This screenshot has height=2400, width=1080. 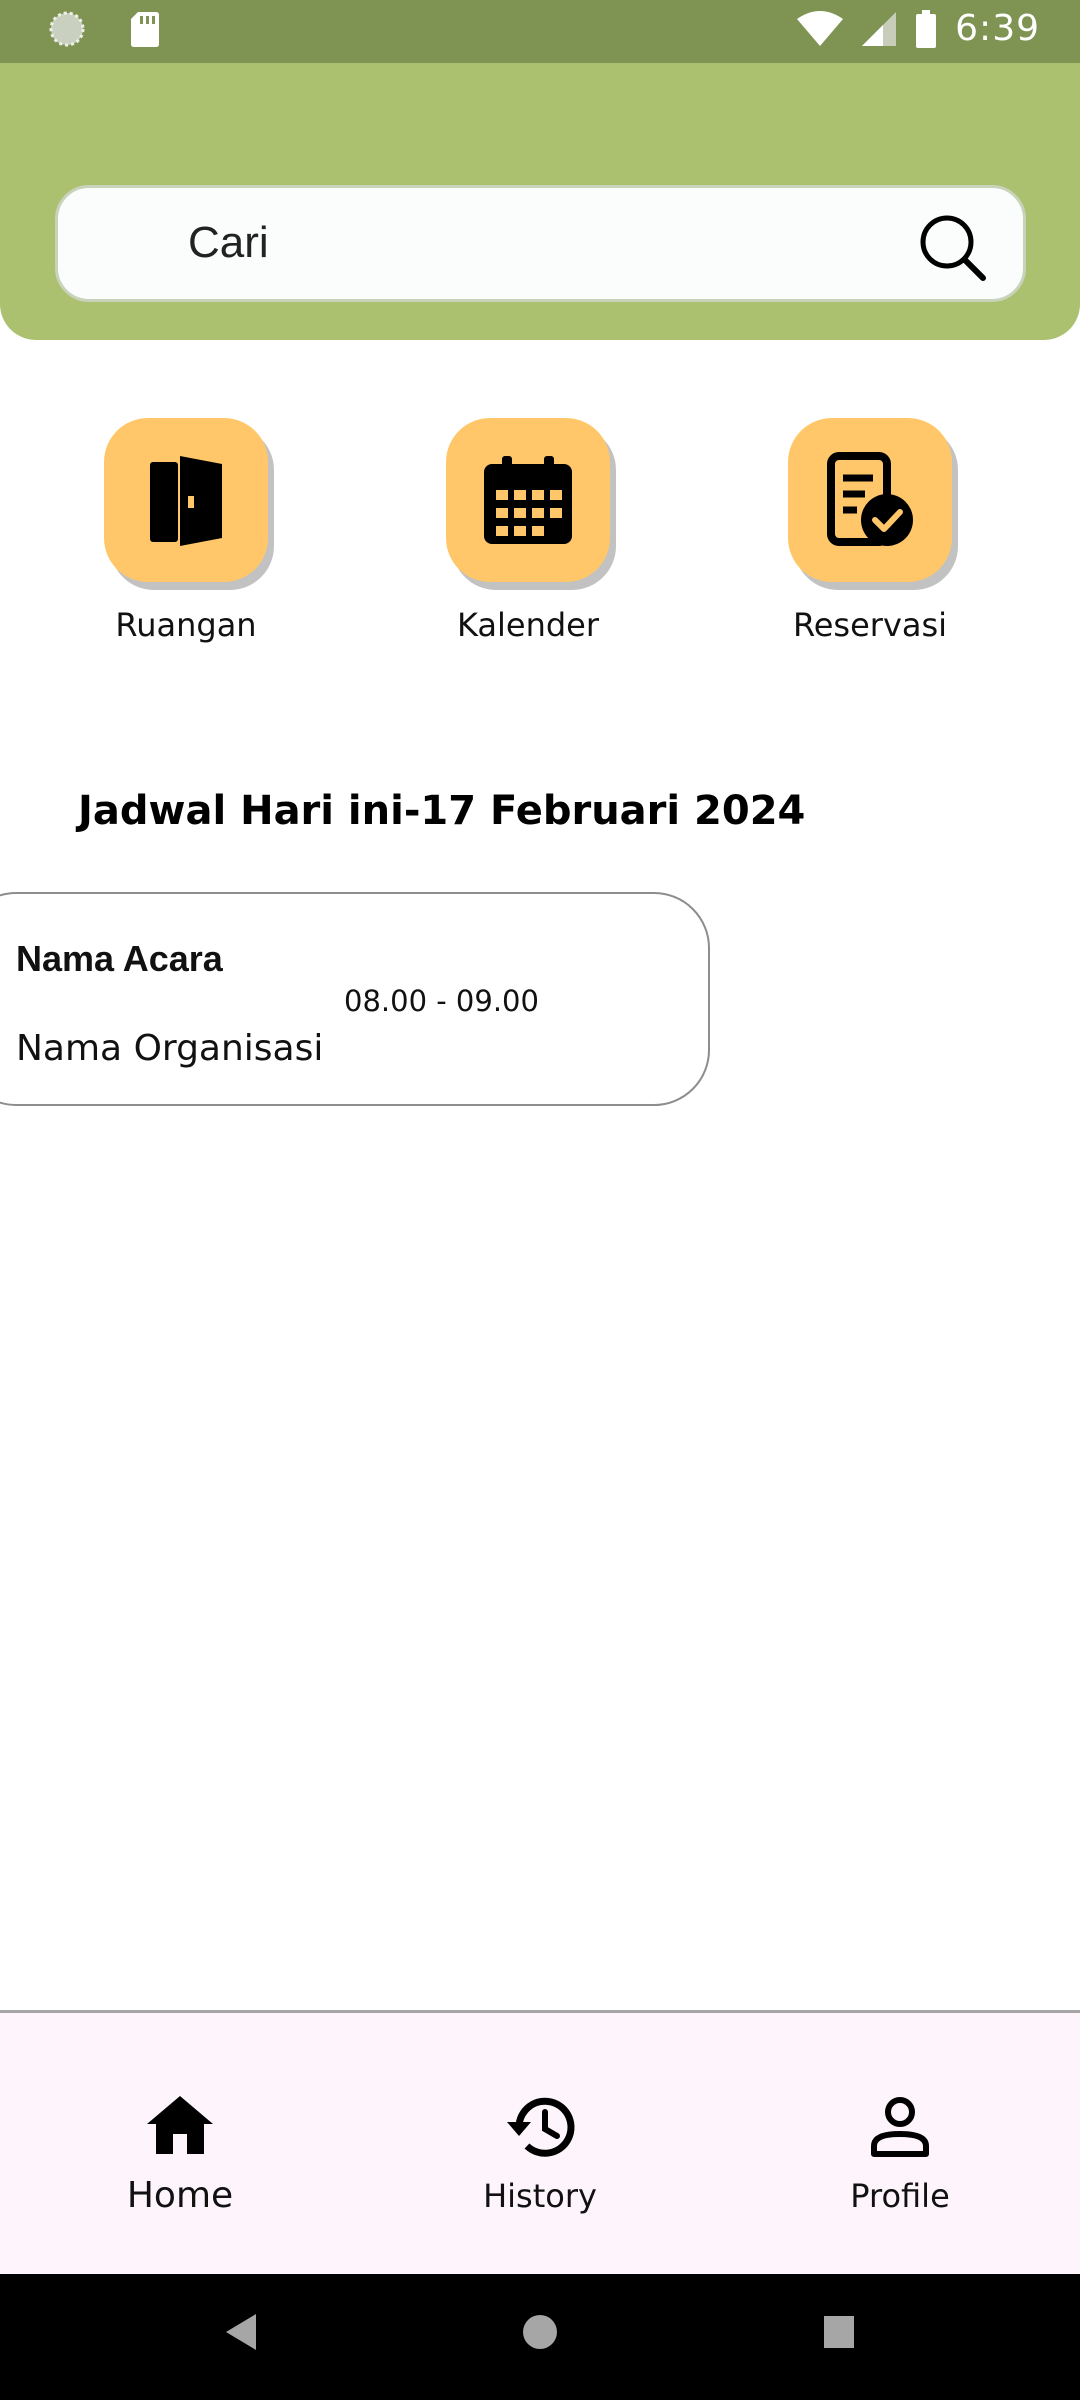 I want to click on kalender-button, so click(x=528, y=500).